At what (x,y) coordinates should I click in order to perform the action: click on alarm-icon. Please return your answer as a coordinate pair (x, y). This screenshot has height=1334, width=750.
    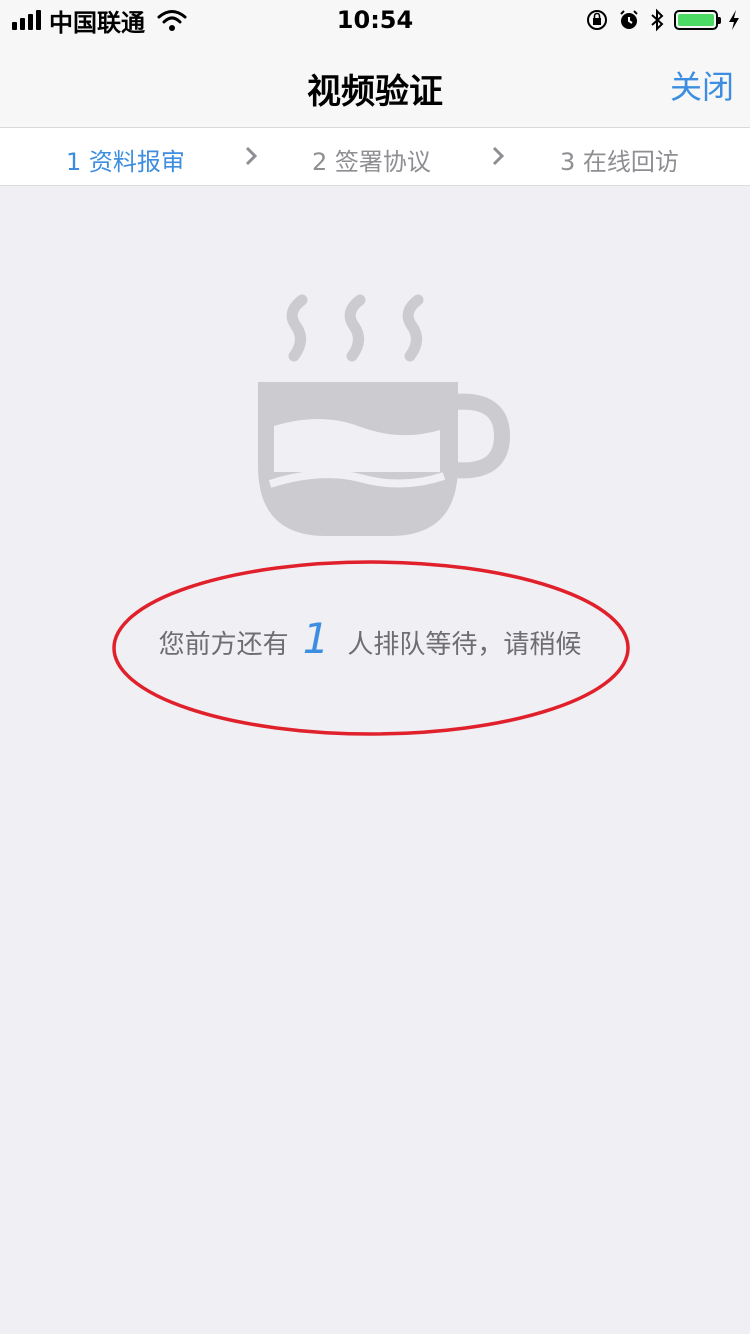
    Looking at the image, I should click on (629, 19).